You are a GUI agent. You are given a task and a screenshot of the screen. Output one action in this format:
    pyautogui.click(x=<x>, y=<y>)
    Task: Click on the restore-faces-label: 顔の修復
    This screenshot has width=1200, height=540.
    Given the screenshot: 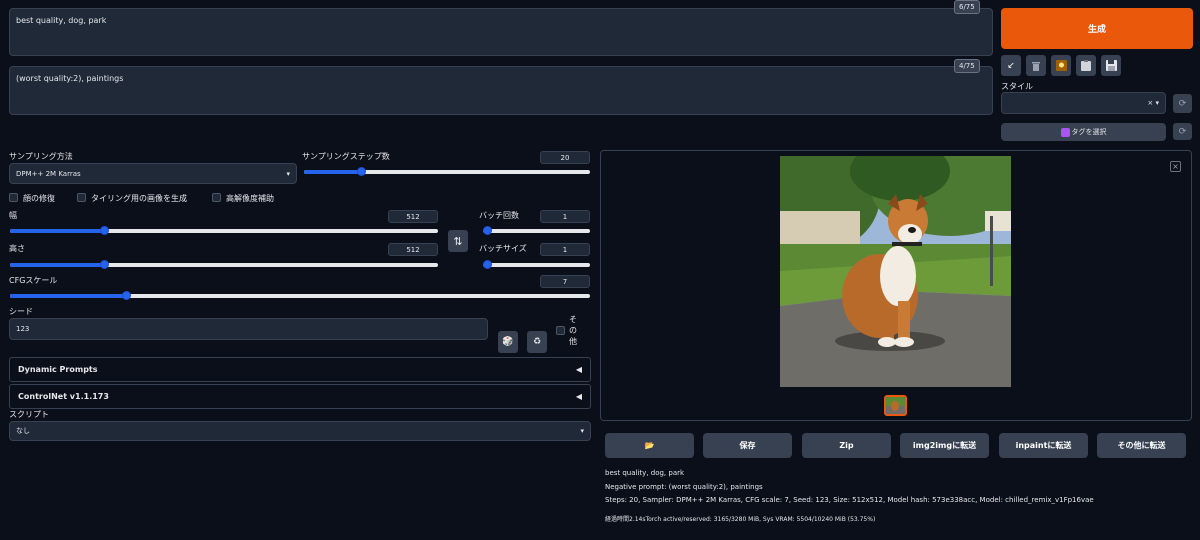 What is the action you would take?
    pyautogui.click(x=39, y=198)
    